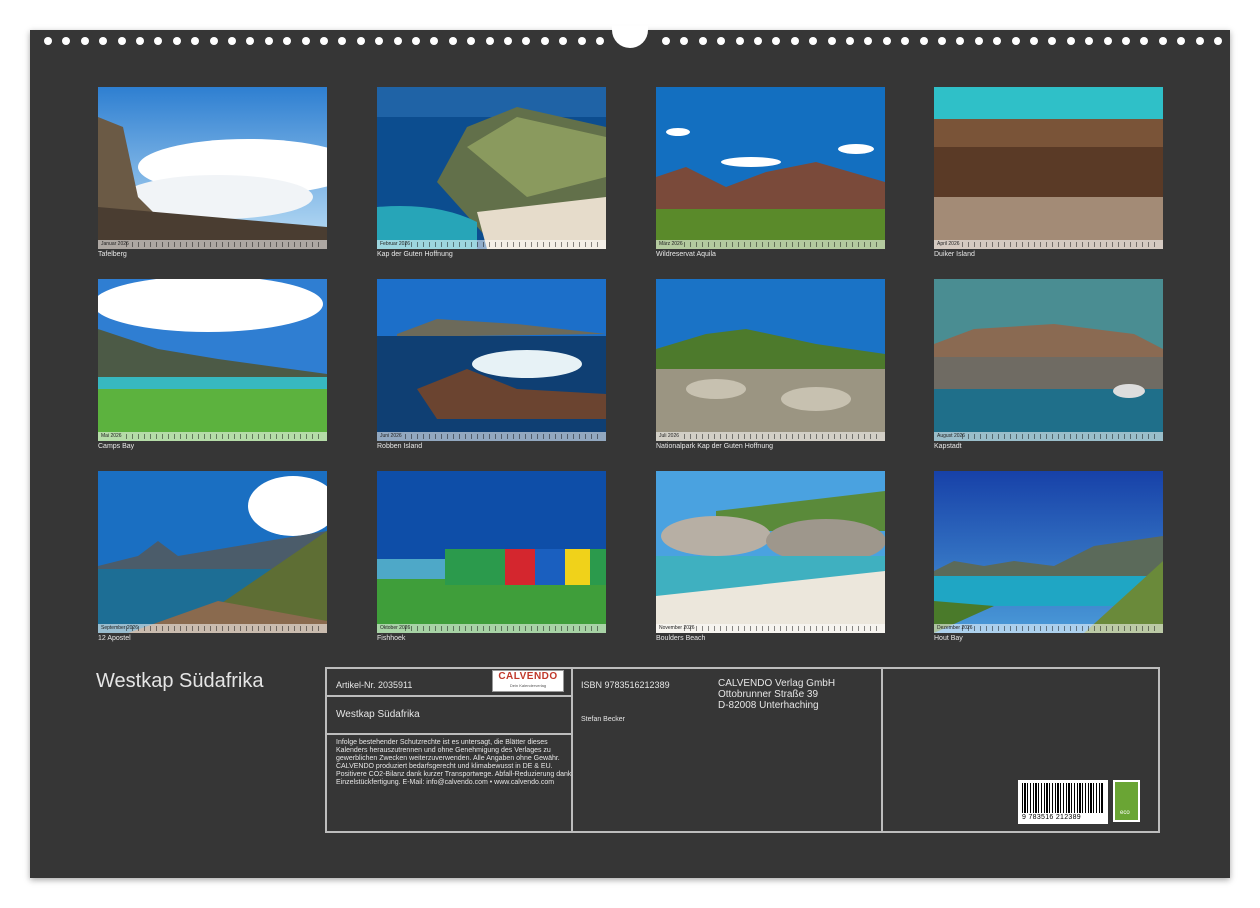 The image size is (1260, 908). I want to click on month-thumbnail: August 2026 Kapstadt, so click(1048, 366).